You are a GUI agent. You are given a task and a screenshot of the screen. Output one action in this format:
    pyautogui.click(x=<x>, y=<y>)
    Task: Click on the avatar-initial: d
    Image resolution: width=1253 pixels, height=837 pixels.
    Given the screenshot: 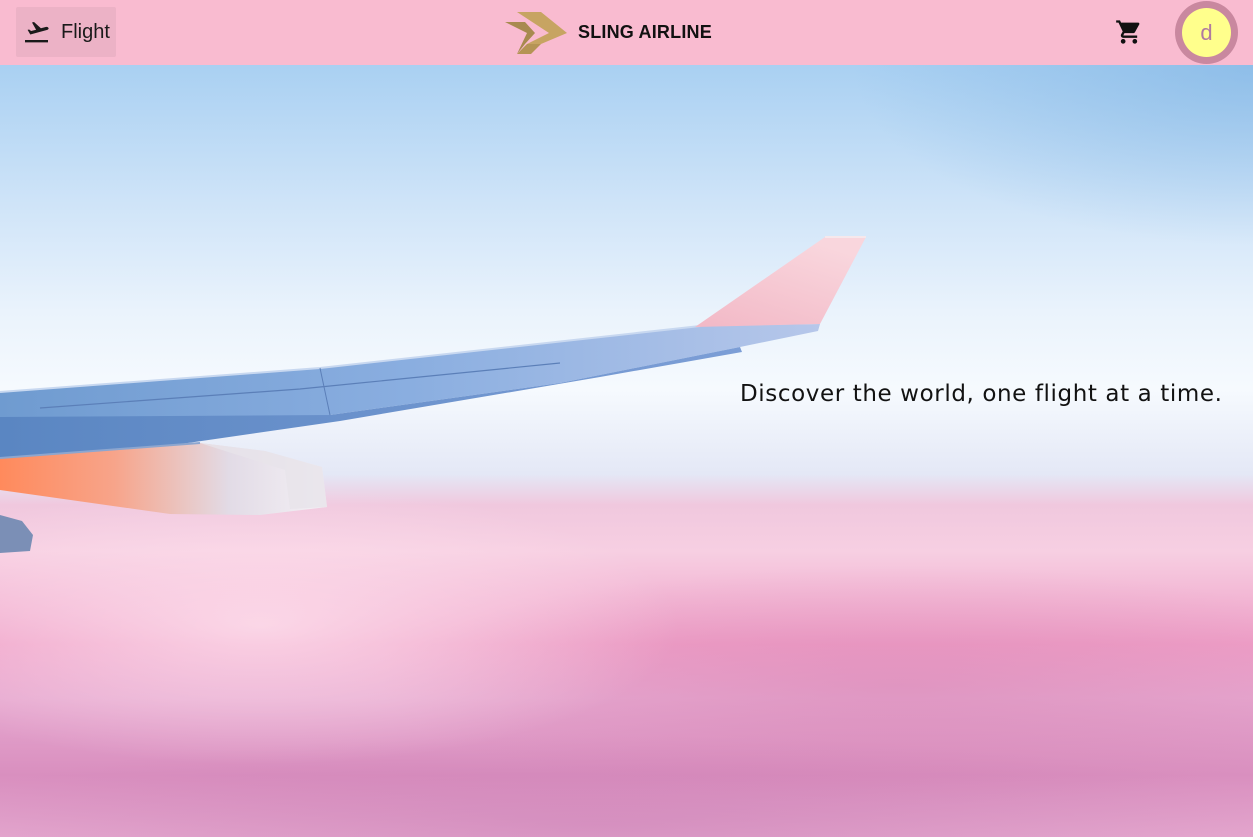 What is the action you would take?
    pyautogui.click(x=1206, y=32)
    